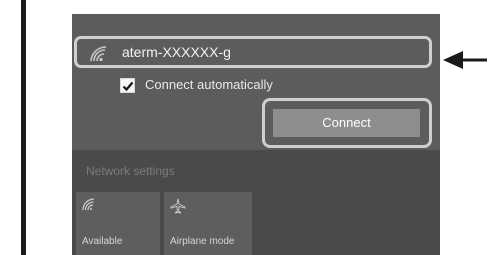 The height and width of the screenshot is (255, 489). I want to click on page-margin-rule, so click(23, 127).